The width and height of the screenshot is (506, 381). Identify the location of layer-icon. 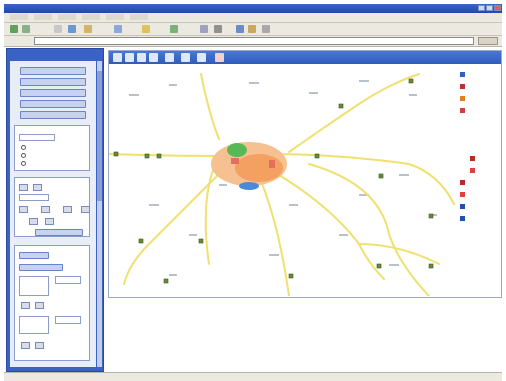
(219, 57).